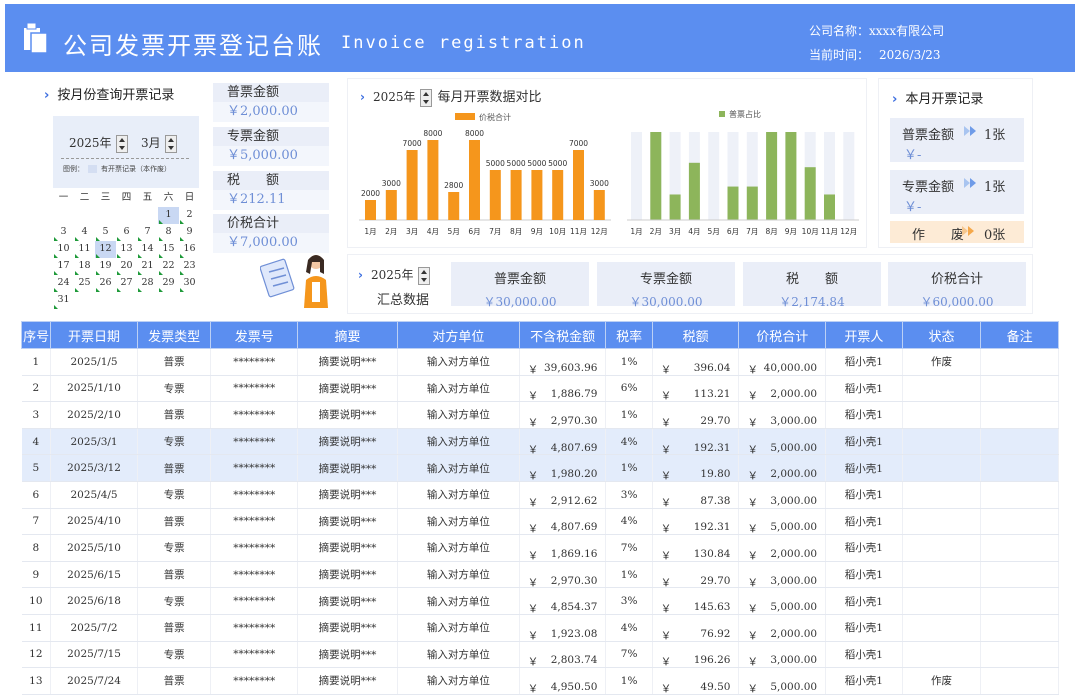 Image resolution: width=1080 pixels, height=699 pixels. I want to click on cell-tax: ￥ 145.63, so click(696, 601).